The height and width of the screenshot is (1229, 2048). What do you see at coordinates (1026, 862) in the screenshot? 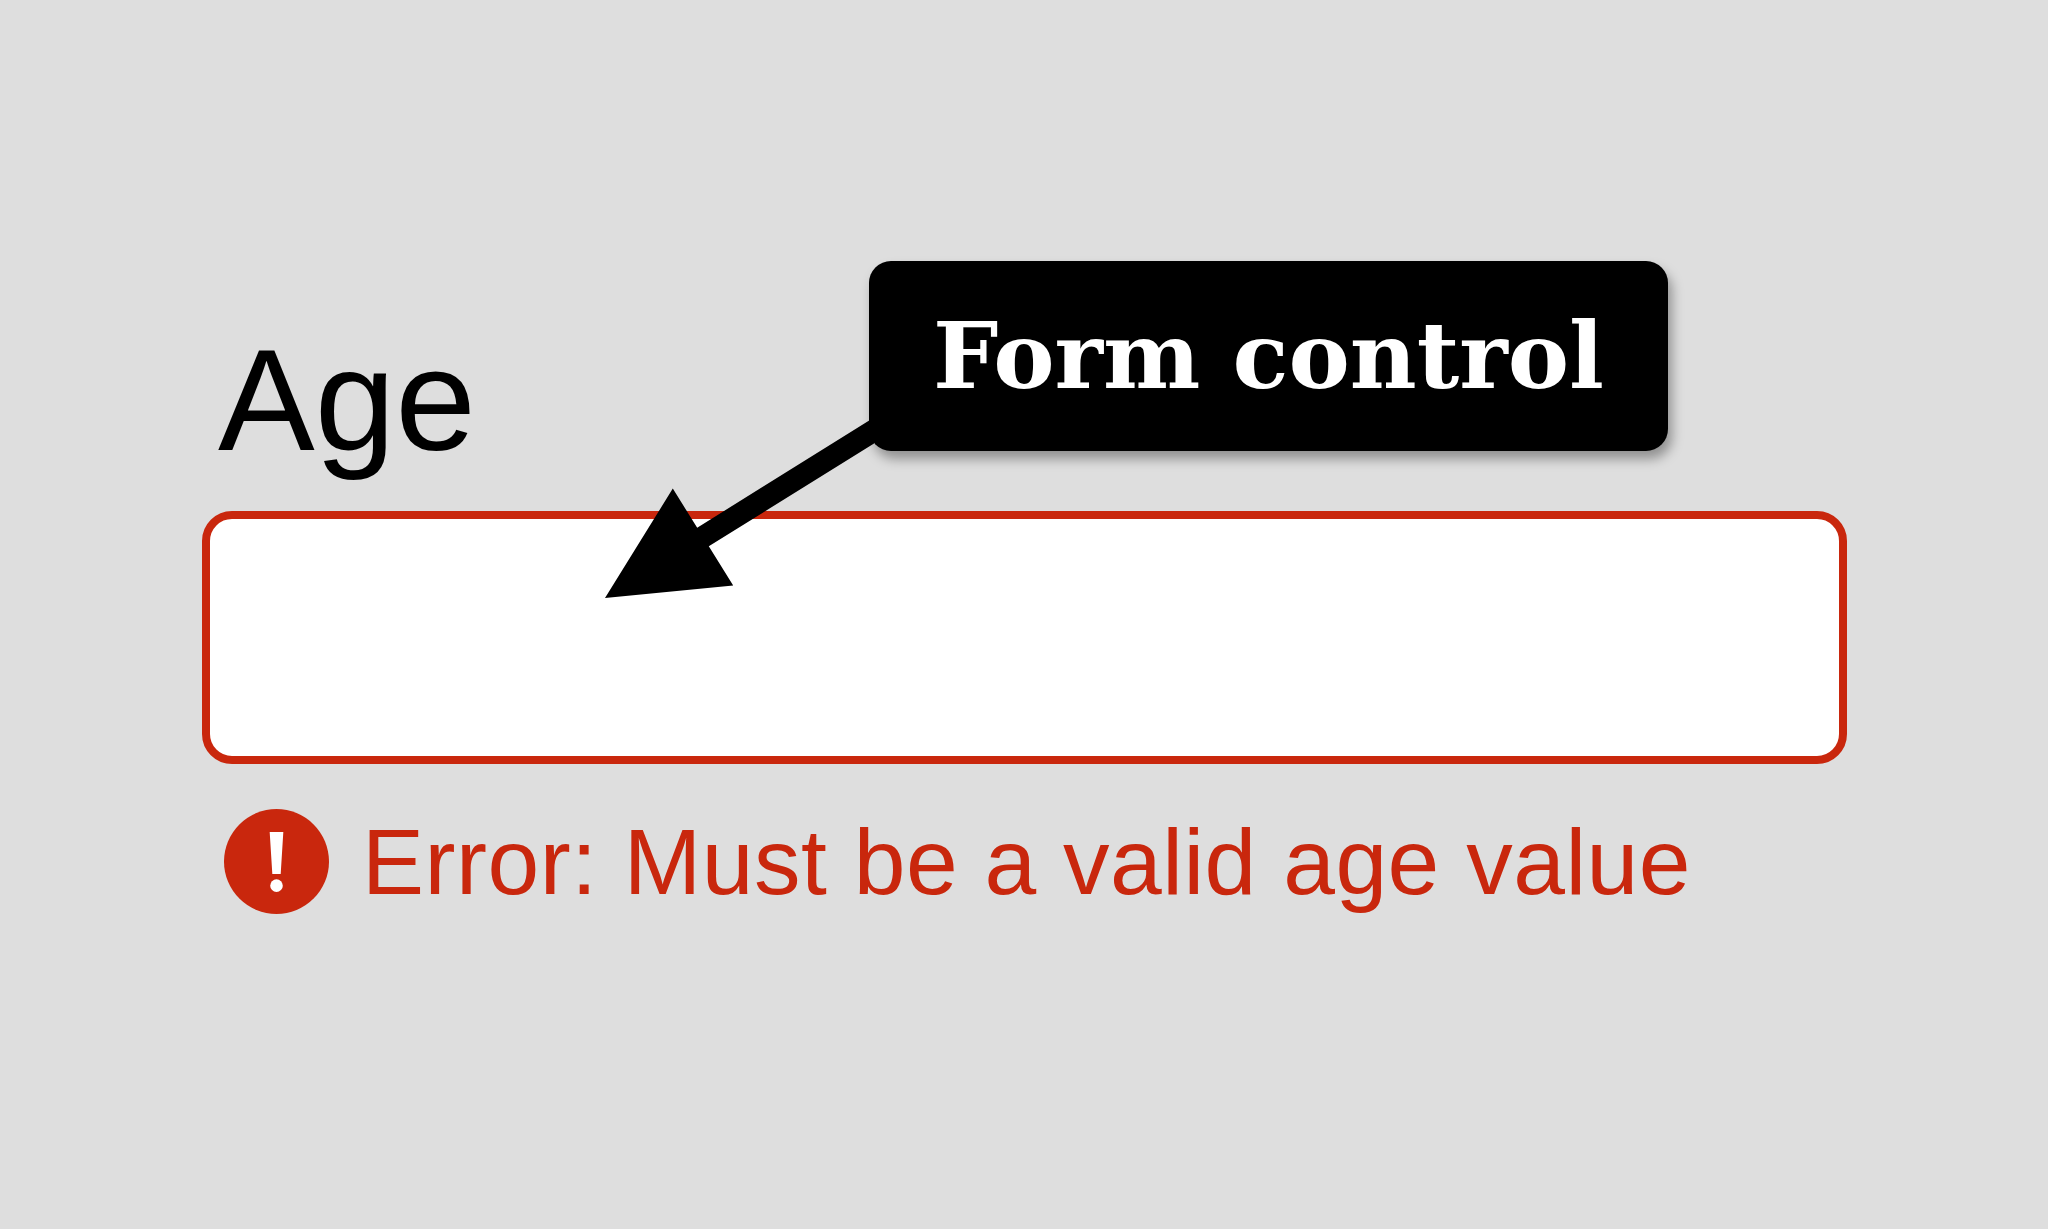
I see `error-message: Error: Must be a valid age value` at bounding box center [1026, 862].